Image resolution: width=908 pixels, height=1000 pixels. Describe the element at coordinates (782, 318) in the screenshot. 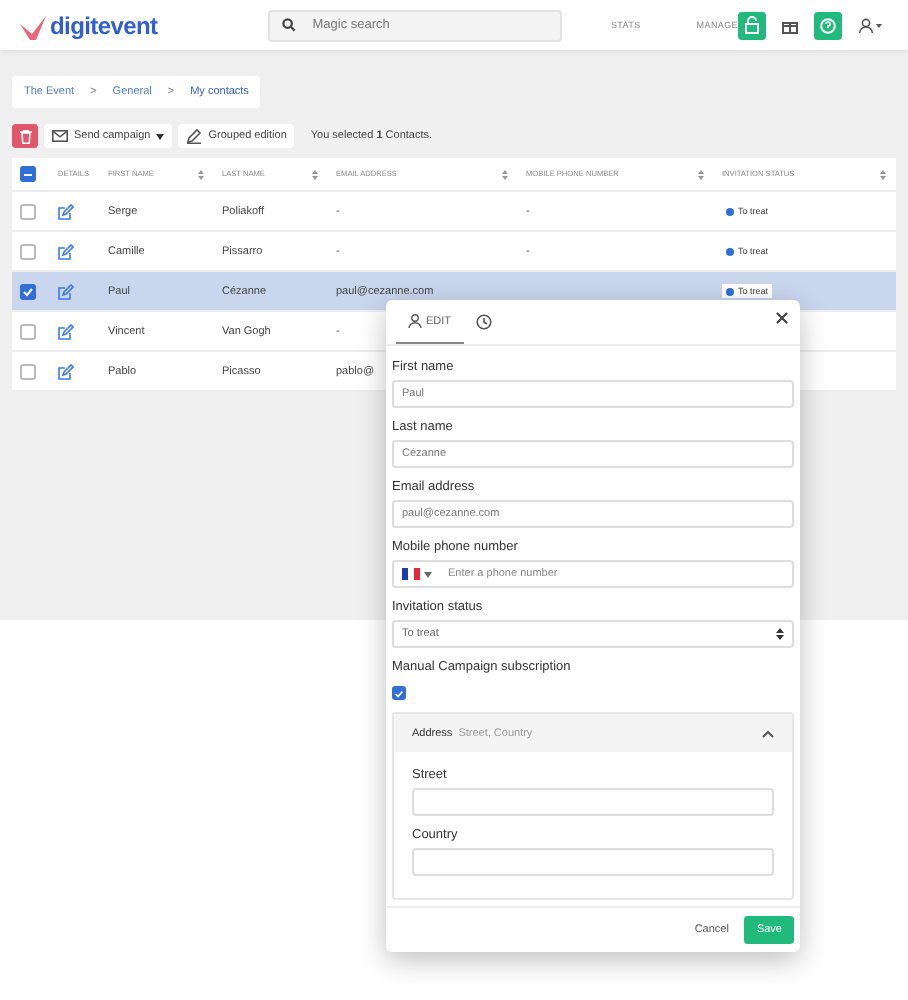

I see `close-icon` at that location.